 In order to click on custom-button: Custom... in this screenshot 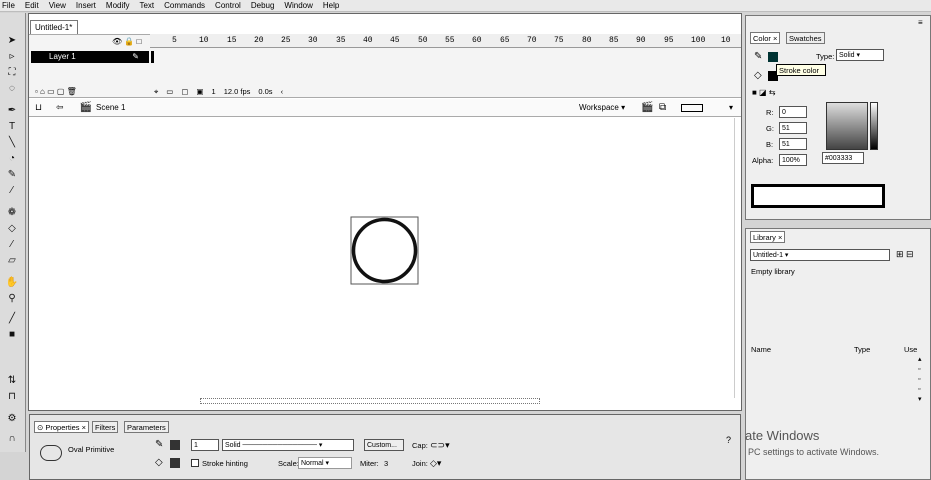, I will do `click(384, 445)`.